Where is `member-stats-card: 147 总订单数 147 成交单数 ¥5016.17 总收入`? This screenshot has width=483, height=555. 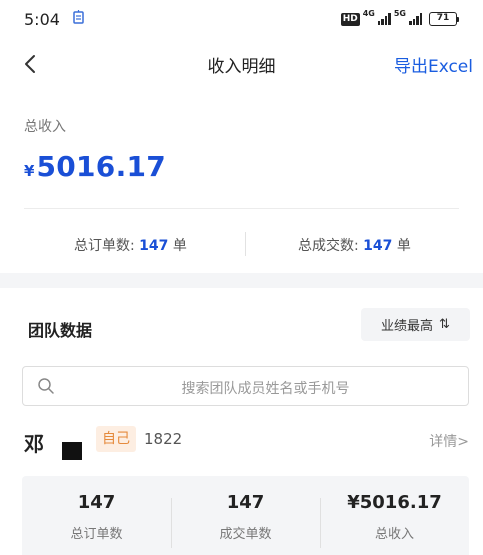 member-stats-card: 147 总订单数 147 成交单数 ¥5016.17 总收入 is located at coordinates (245, 515).